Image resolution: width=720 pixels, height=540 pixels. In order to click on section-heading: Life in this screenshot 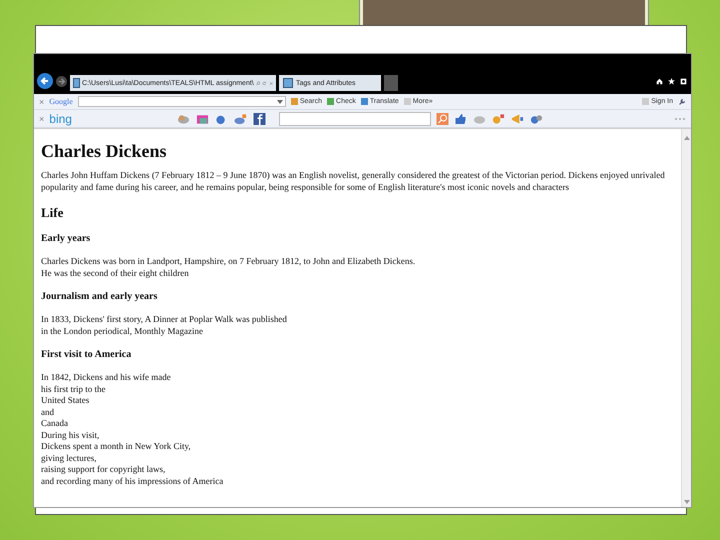, I will do `click(52, 213)`.